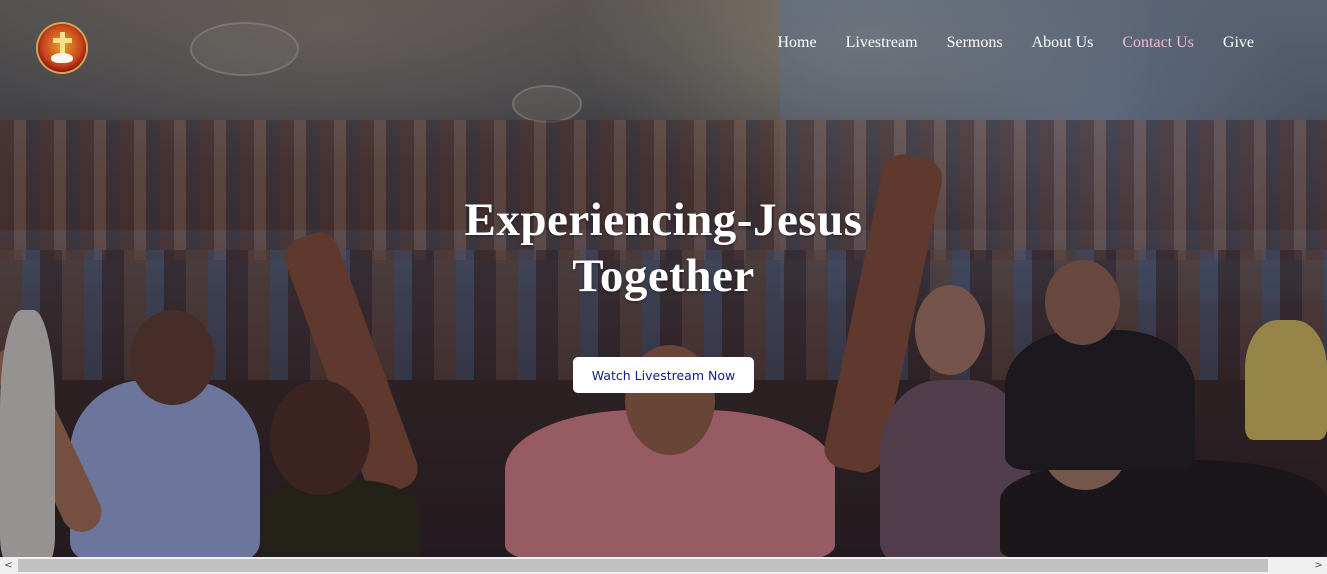 Image resolution: width=1327 pixels, height=574 pixels. What do you see at coordinates (796, 43) in the screenshot?
I see `nav-home: Home` at bounding box center [796, 43].